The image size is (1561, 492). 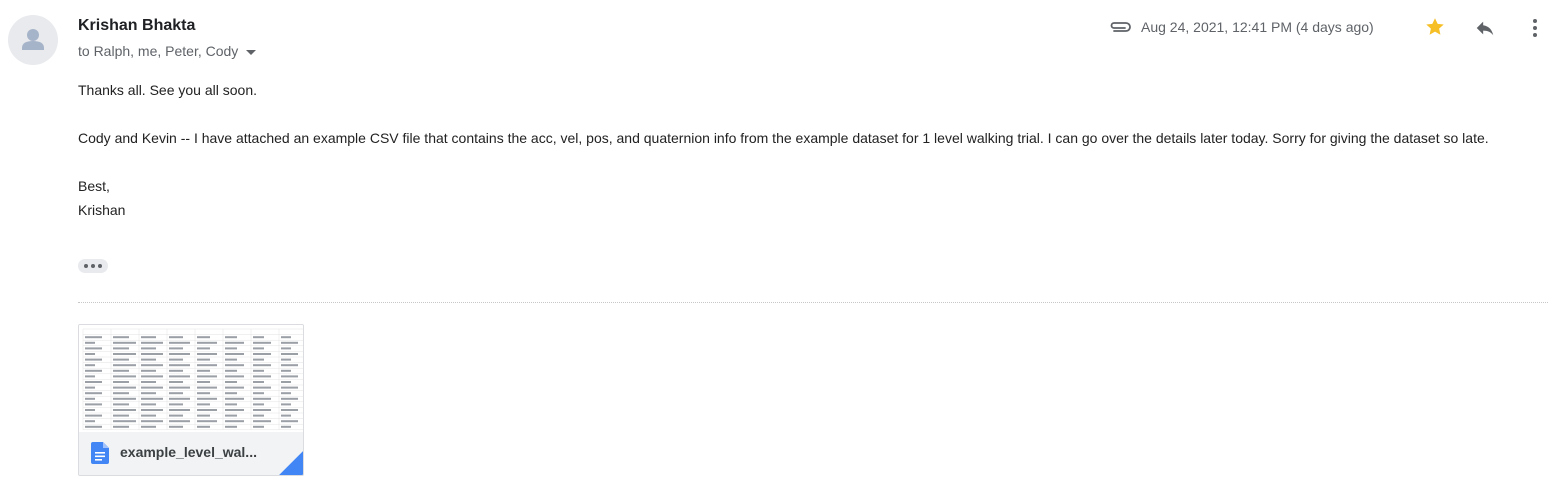 I want to click on google-docs-icon, so click(x=100, y=453).